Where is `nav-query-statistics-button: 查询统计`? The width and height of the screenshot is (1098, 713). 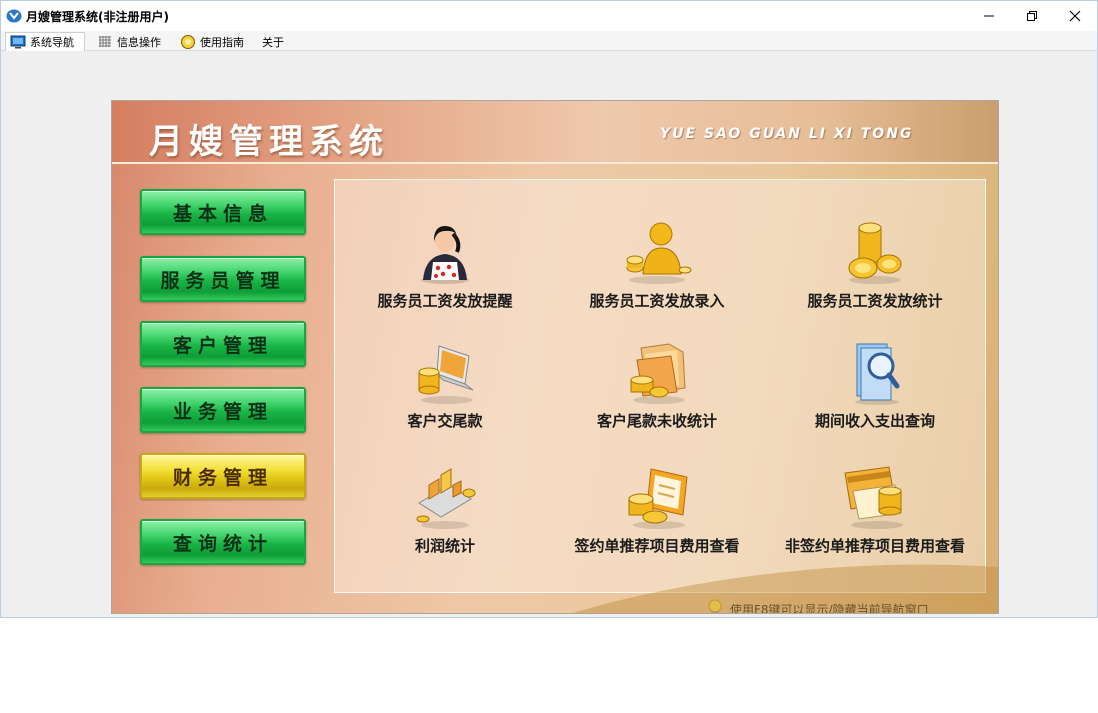
nav-query-statistics-button: 查询统计 is located at coordinates (223, 542).